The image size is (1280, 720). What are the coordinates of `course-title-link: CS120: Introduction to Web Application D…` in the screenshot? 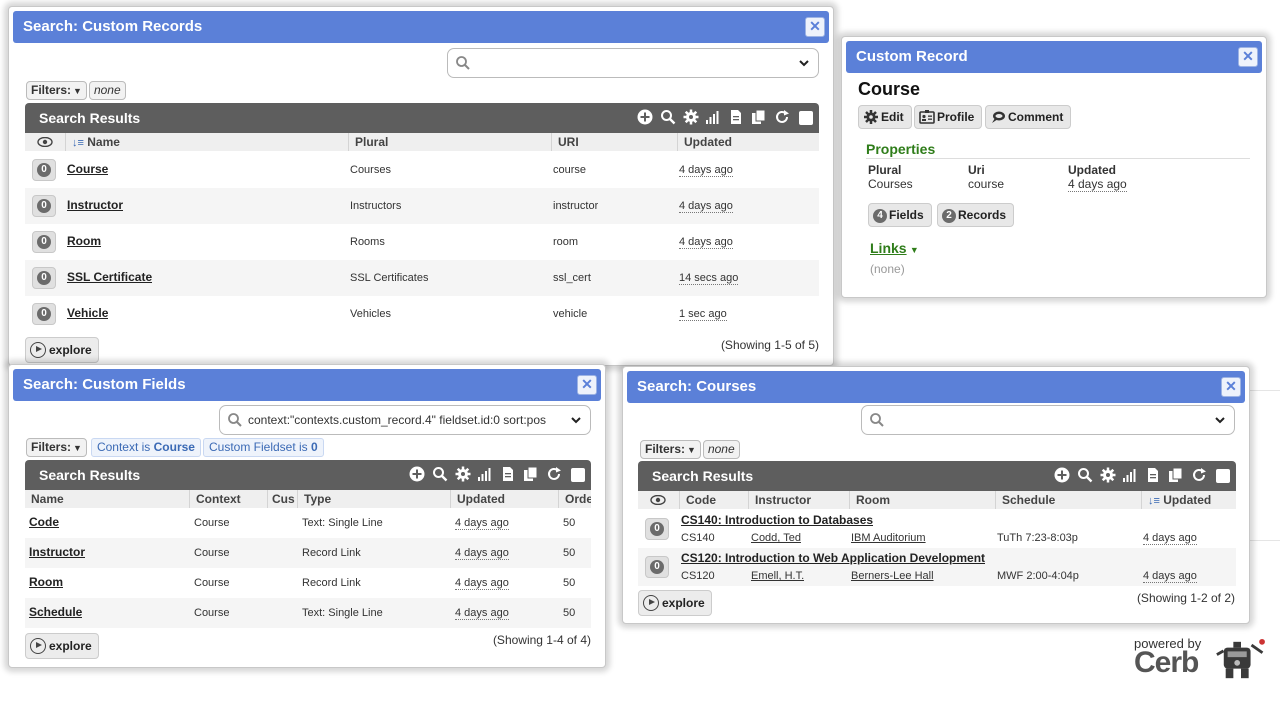 It's located at (833, 558).